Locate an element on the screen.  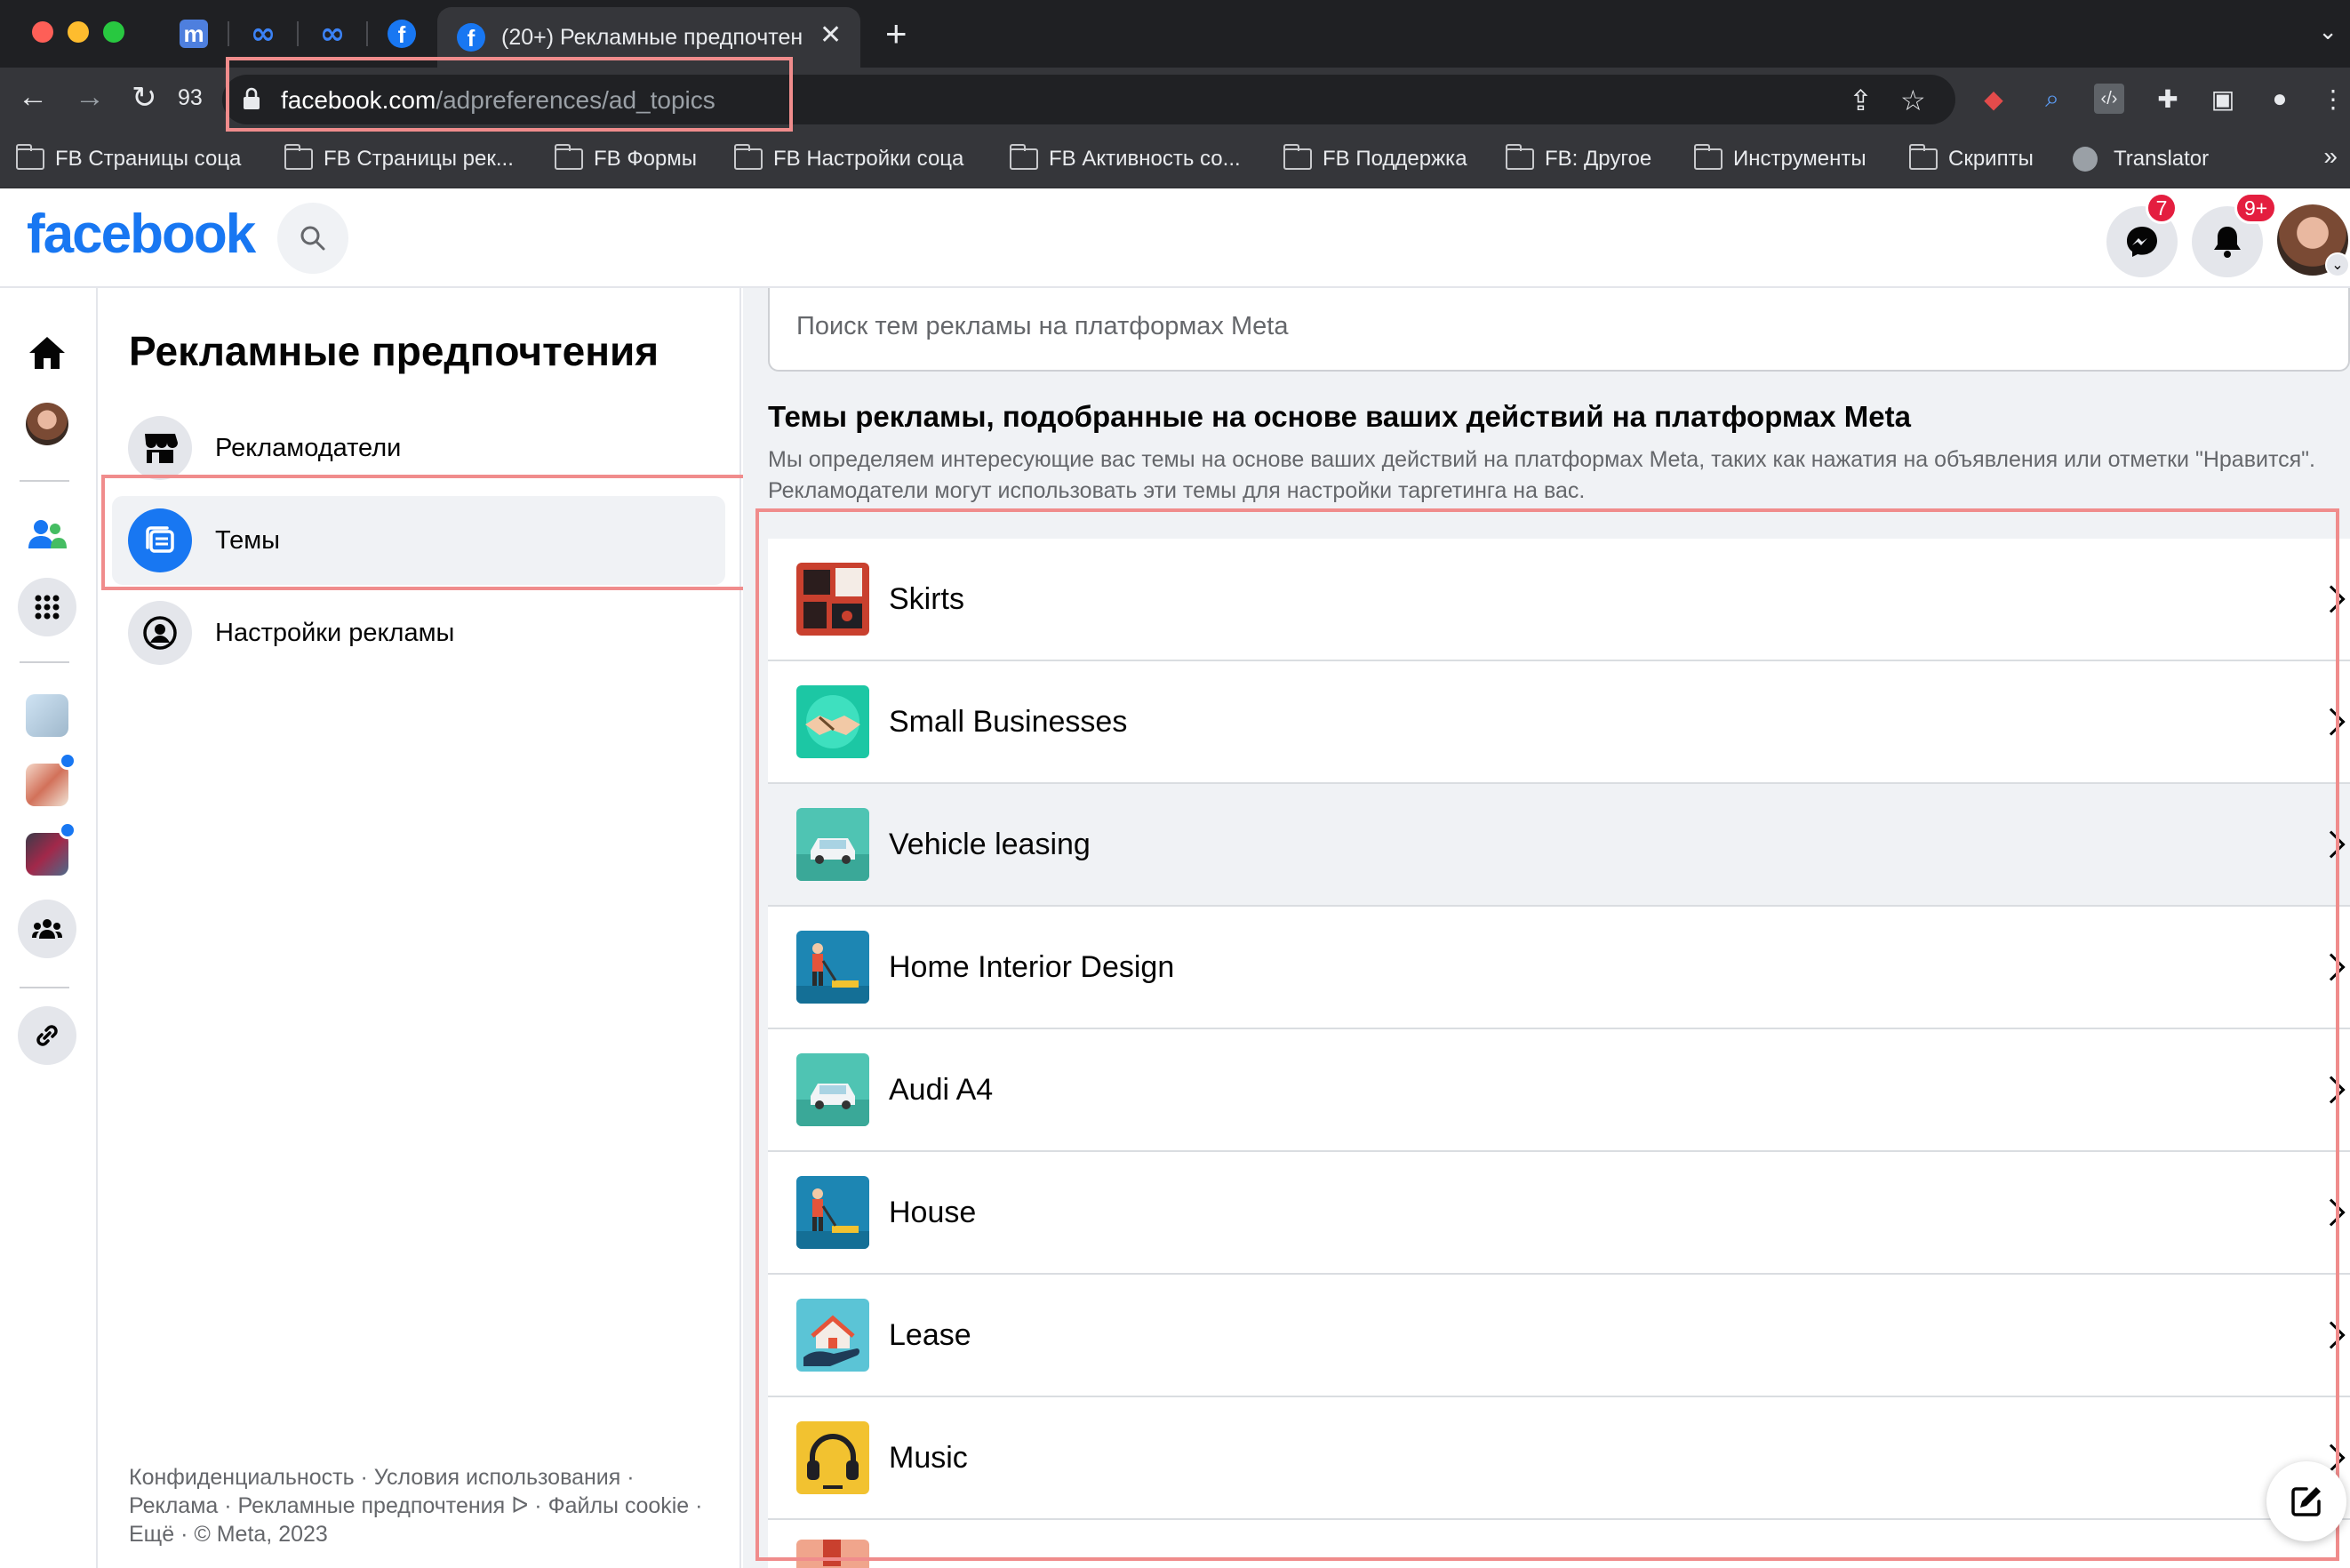
forward-arrow-icon: → is located at coordinates (90, 97).